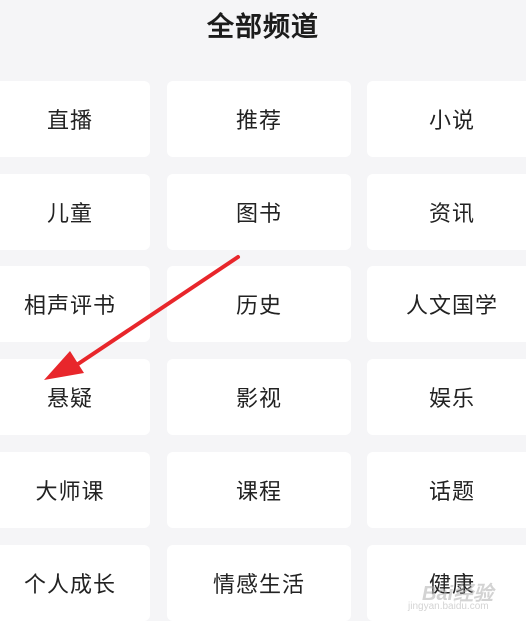 The image size is (526, 621). What do you see at coordinates (69, 399) in the screenshot?
I see `channel-label: 悬疑` at bounding box center [69, 399].